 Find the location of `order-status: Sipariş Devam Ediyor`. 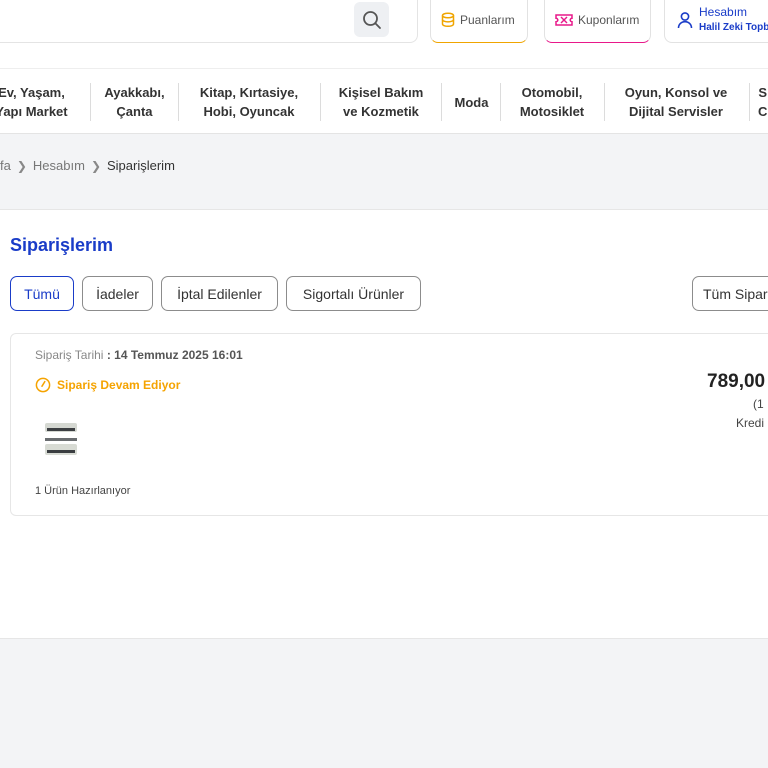

order-status: Sipariş Devam Ediyor is located at coordinates (107, 385).